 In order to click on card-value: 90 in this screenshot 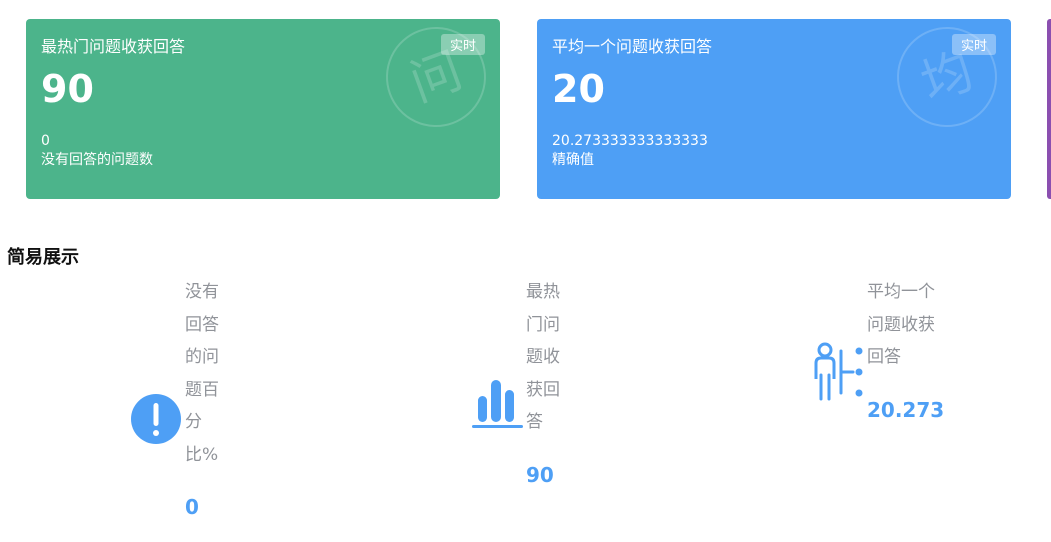, I will do `click(67, 89)`.